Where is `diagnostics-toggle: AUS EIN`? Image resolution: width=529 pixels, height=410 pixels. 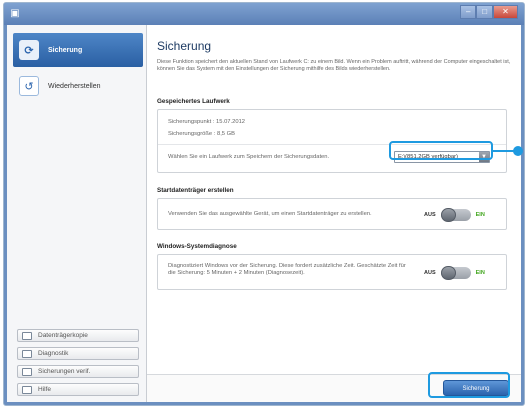 diagnostics-toggle: AUS EIN is located at coordinates (454, 273).